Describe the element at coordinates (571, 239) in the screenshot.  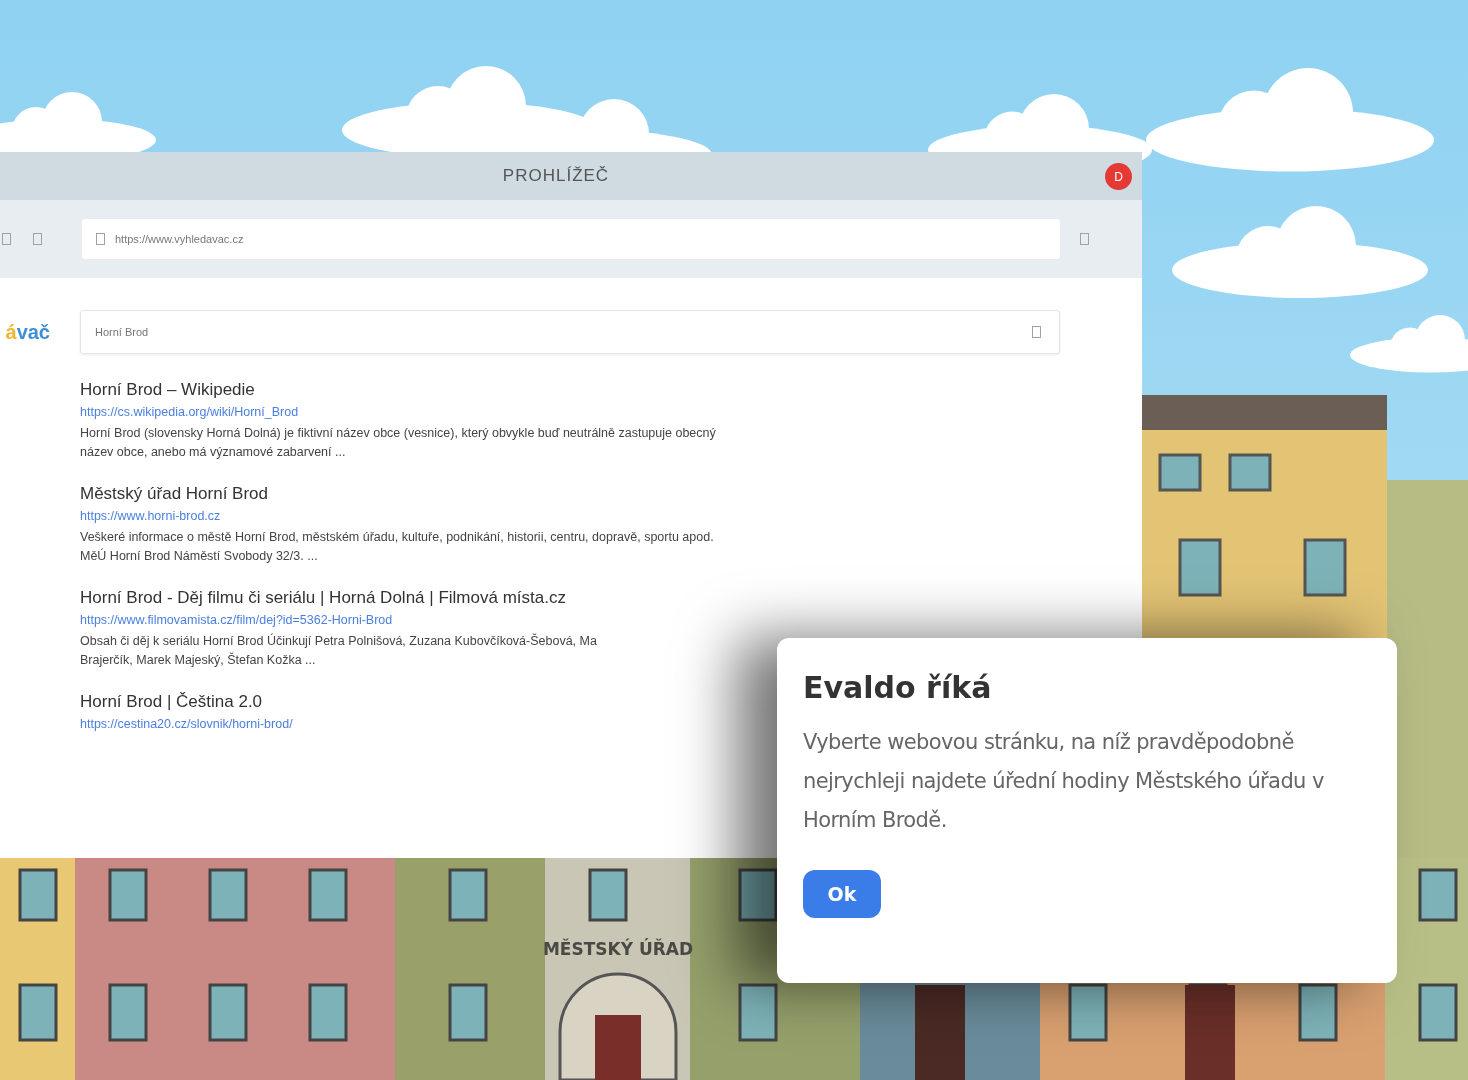
I see `address-bar: https://www.vyhledavac.cz` at that location.